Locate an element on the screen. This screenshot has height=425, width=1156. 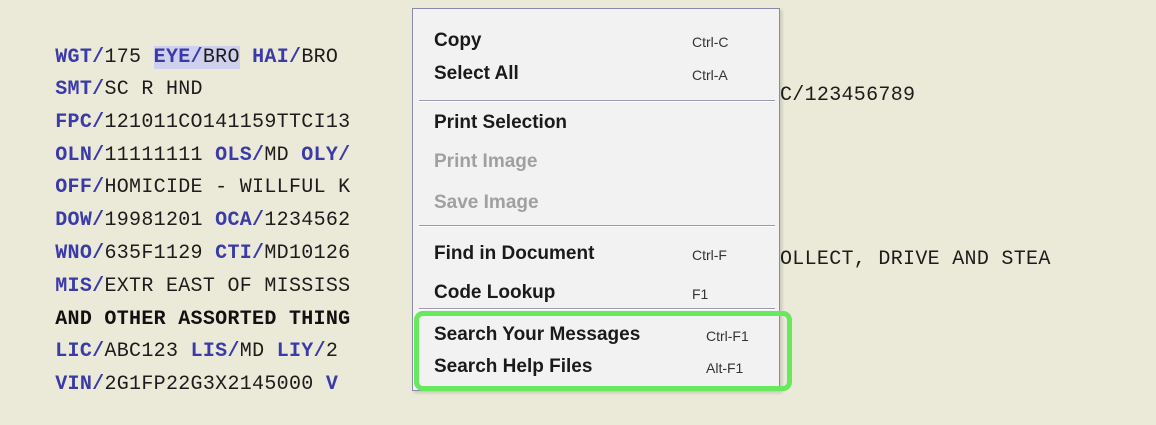
doc-line: FPC/121011CO141159TTCI13 is located at coordinates (178, 108).